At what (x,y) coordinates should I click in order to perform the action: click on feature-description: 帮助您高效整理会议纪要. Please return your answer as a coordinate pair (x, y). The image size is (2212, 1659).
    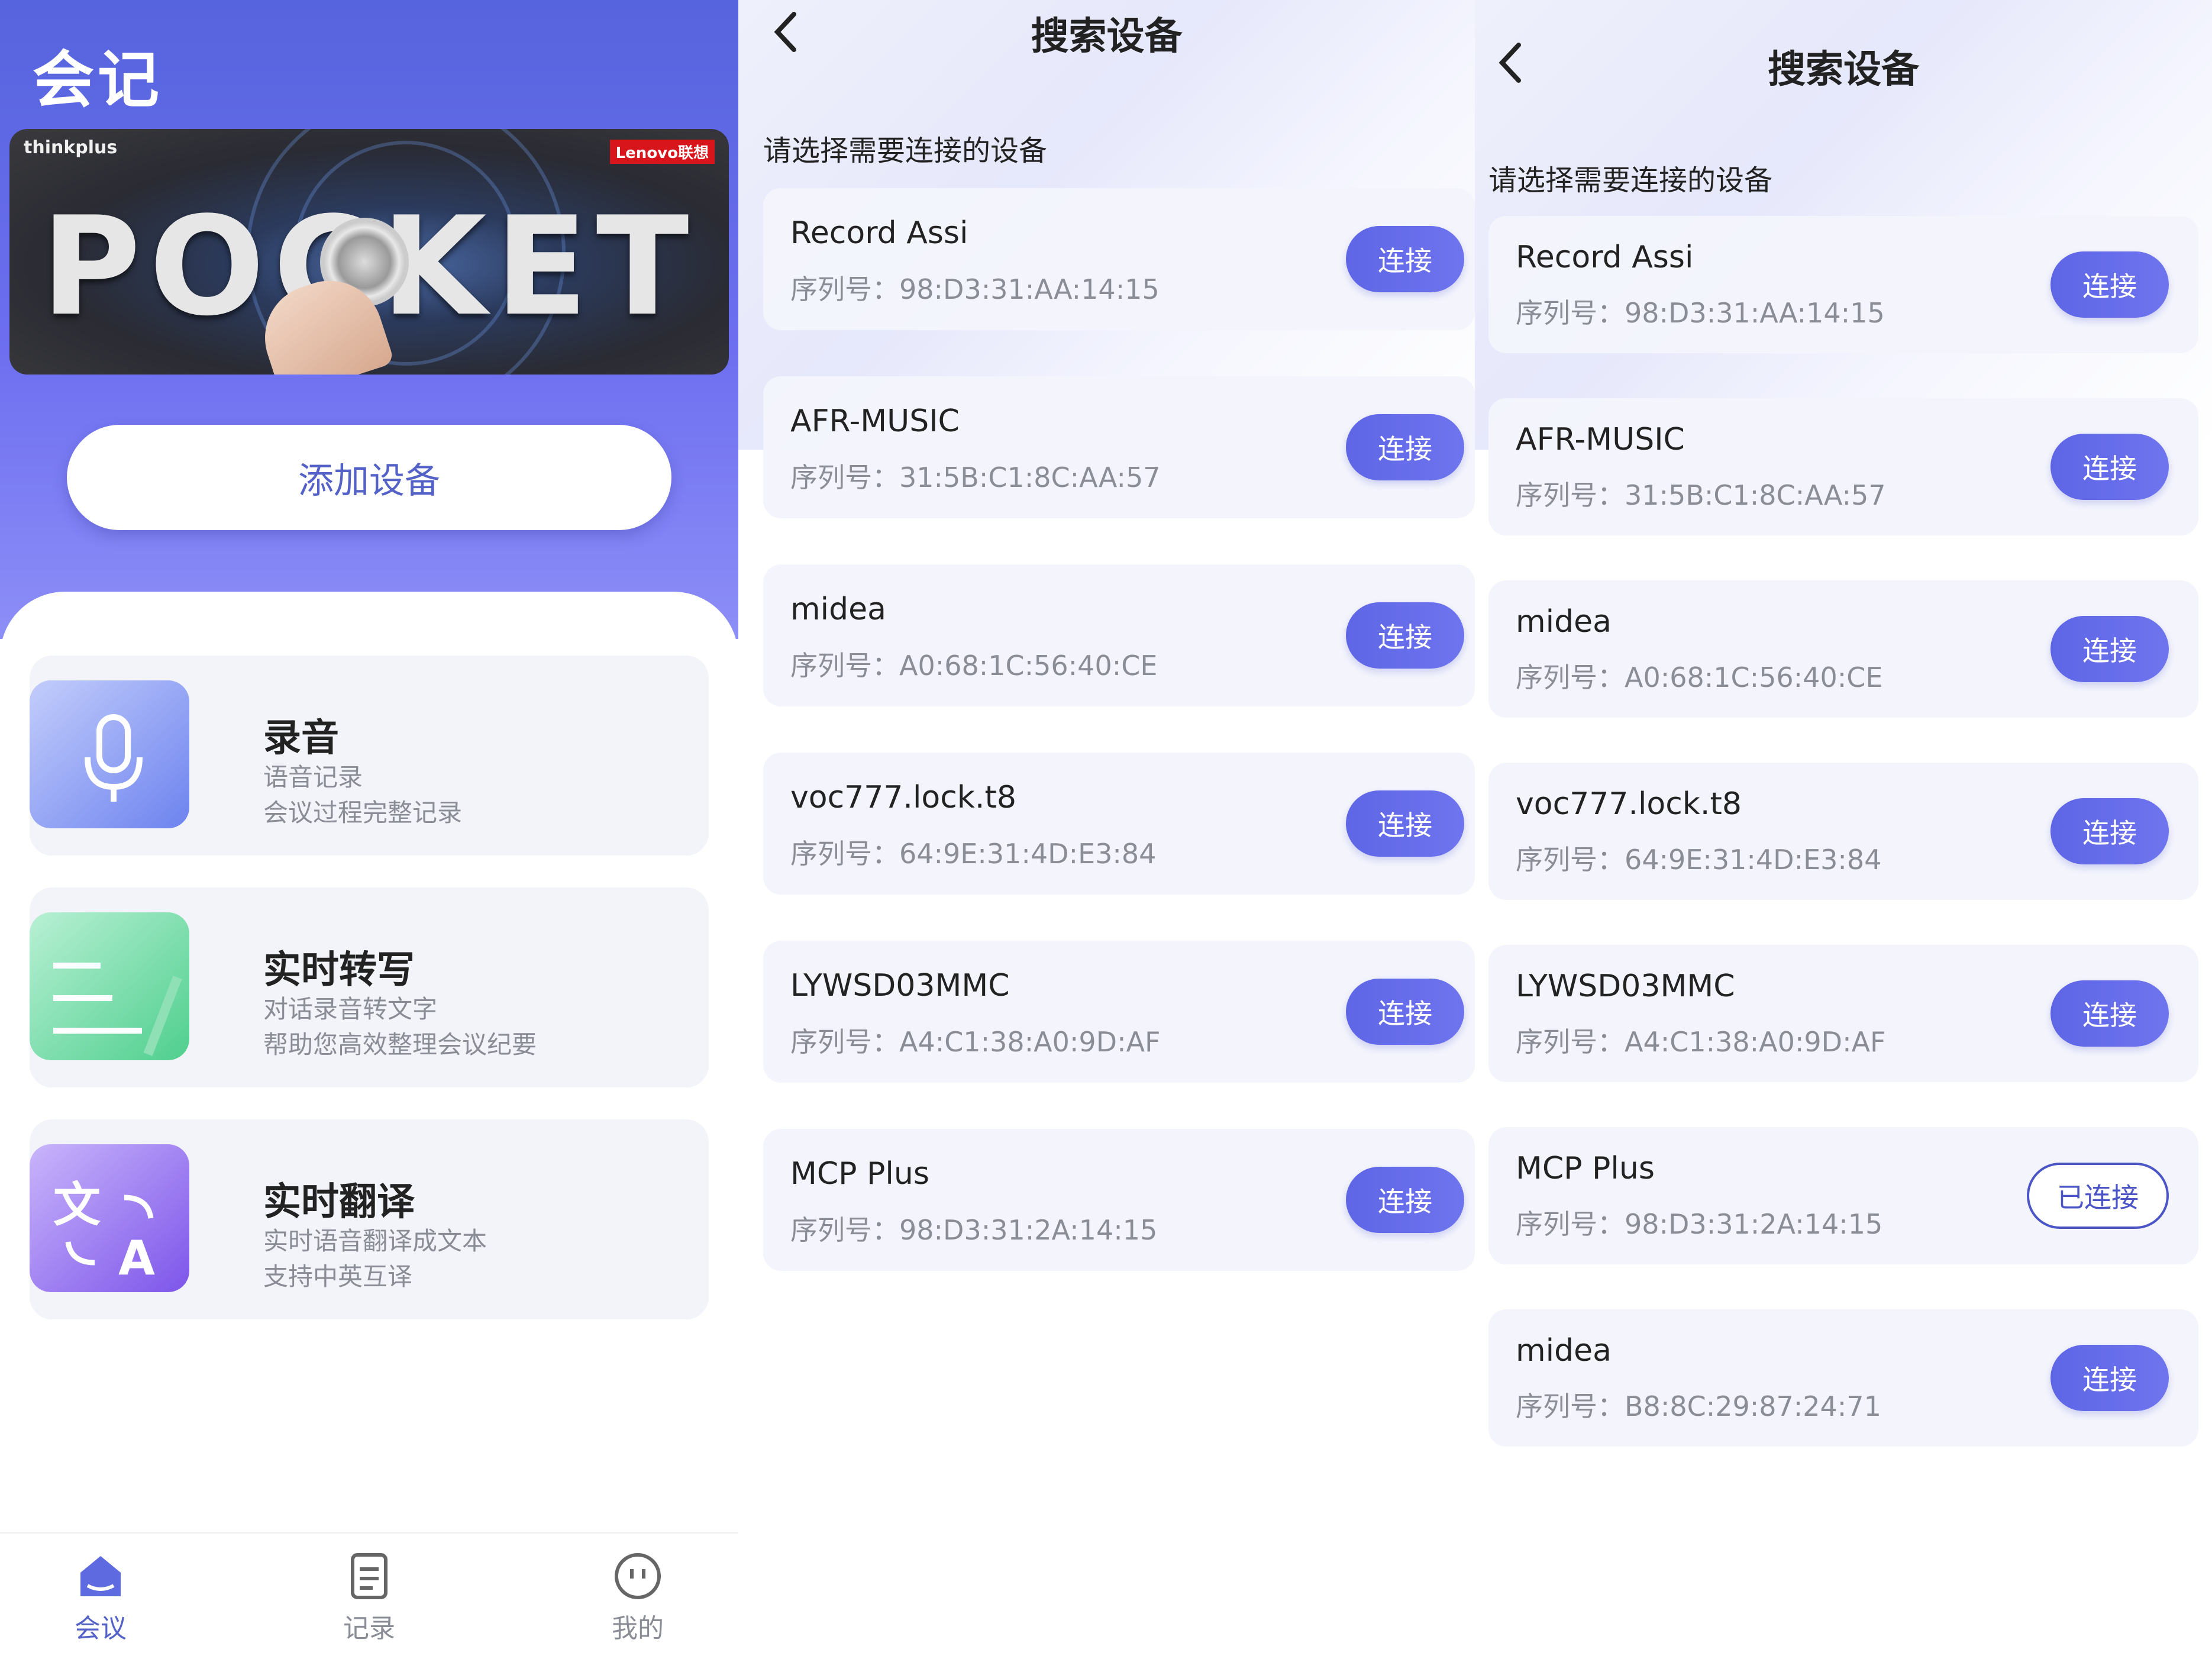
    Looking at the image, I should click on (400, 1044).